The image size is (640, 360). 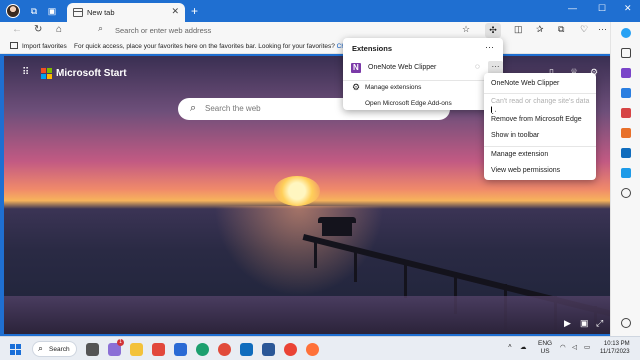 I want to click on add-icon, so click(x=626, y=193).